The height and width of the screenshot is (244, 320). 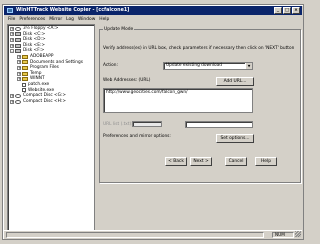 What do you see at coordinates (147, 124) in the screenshot?
I see `url-list-field` at bounding box center [147, 124].